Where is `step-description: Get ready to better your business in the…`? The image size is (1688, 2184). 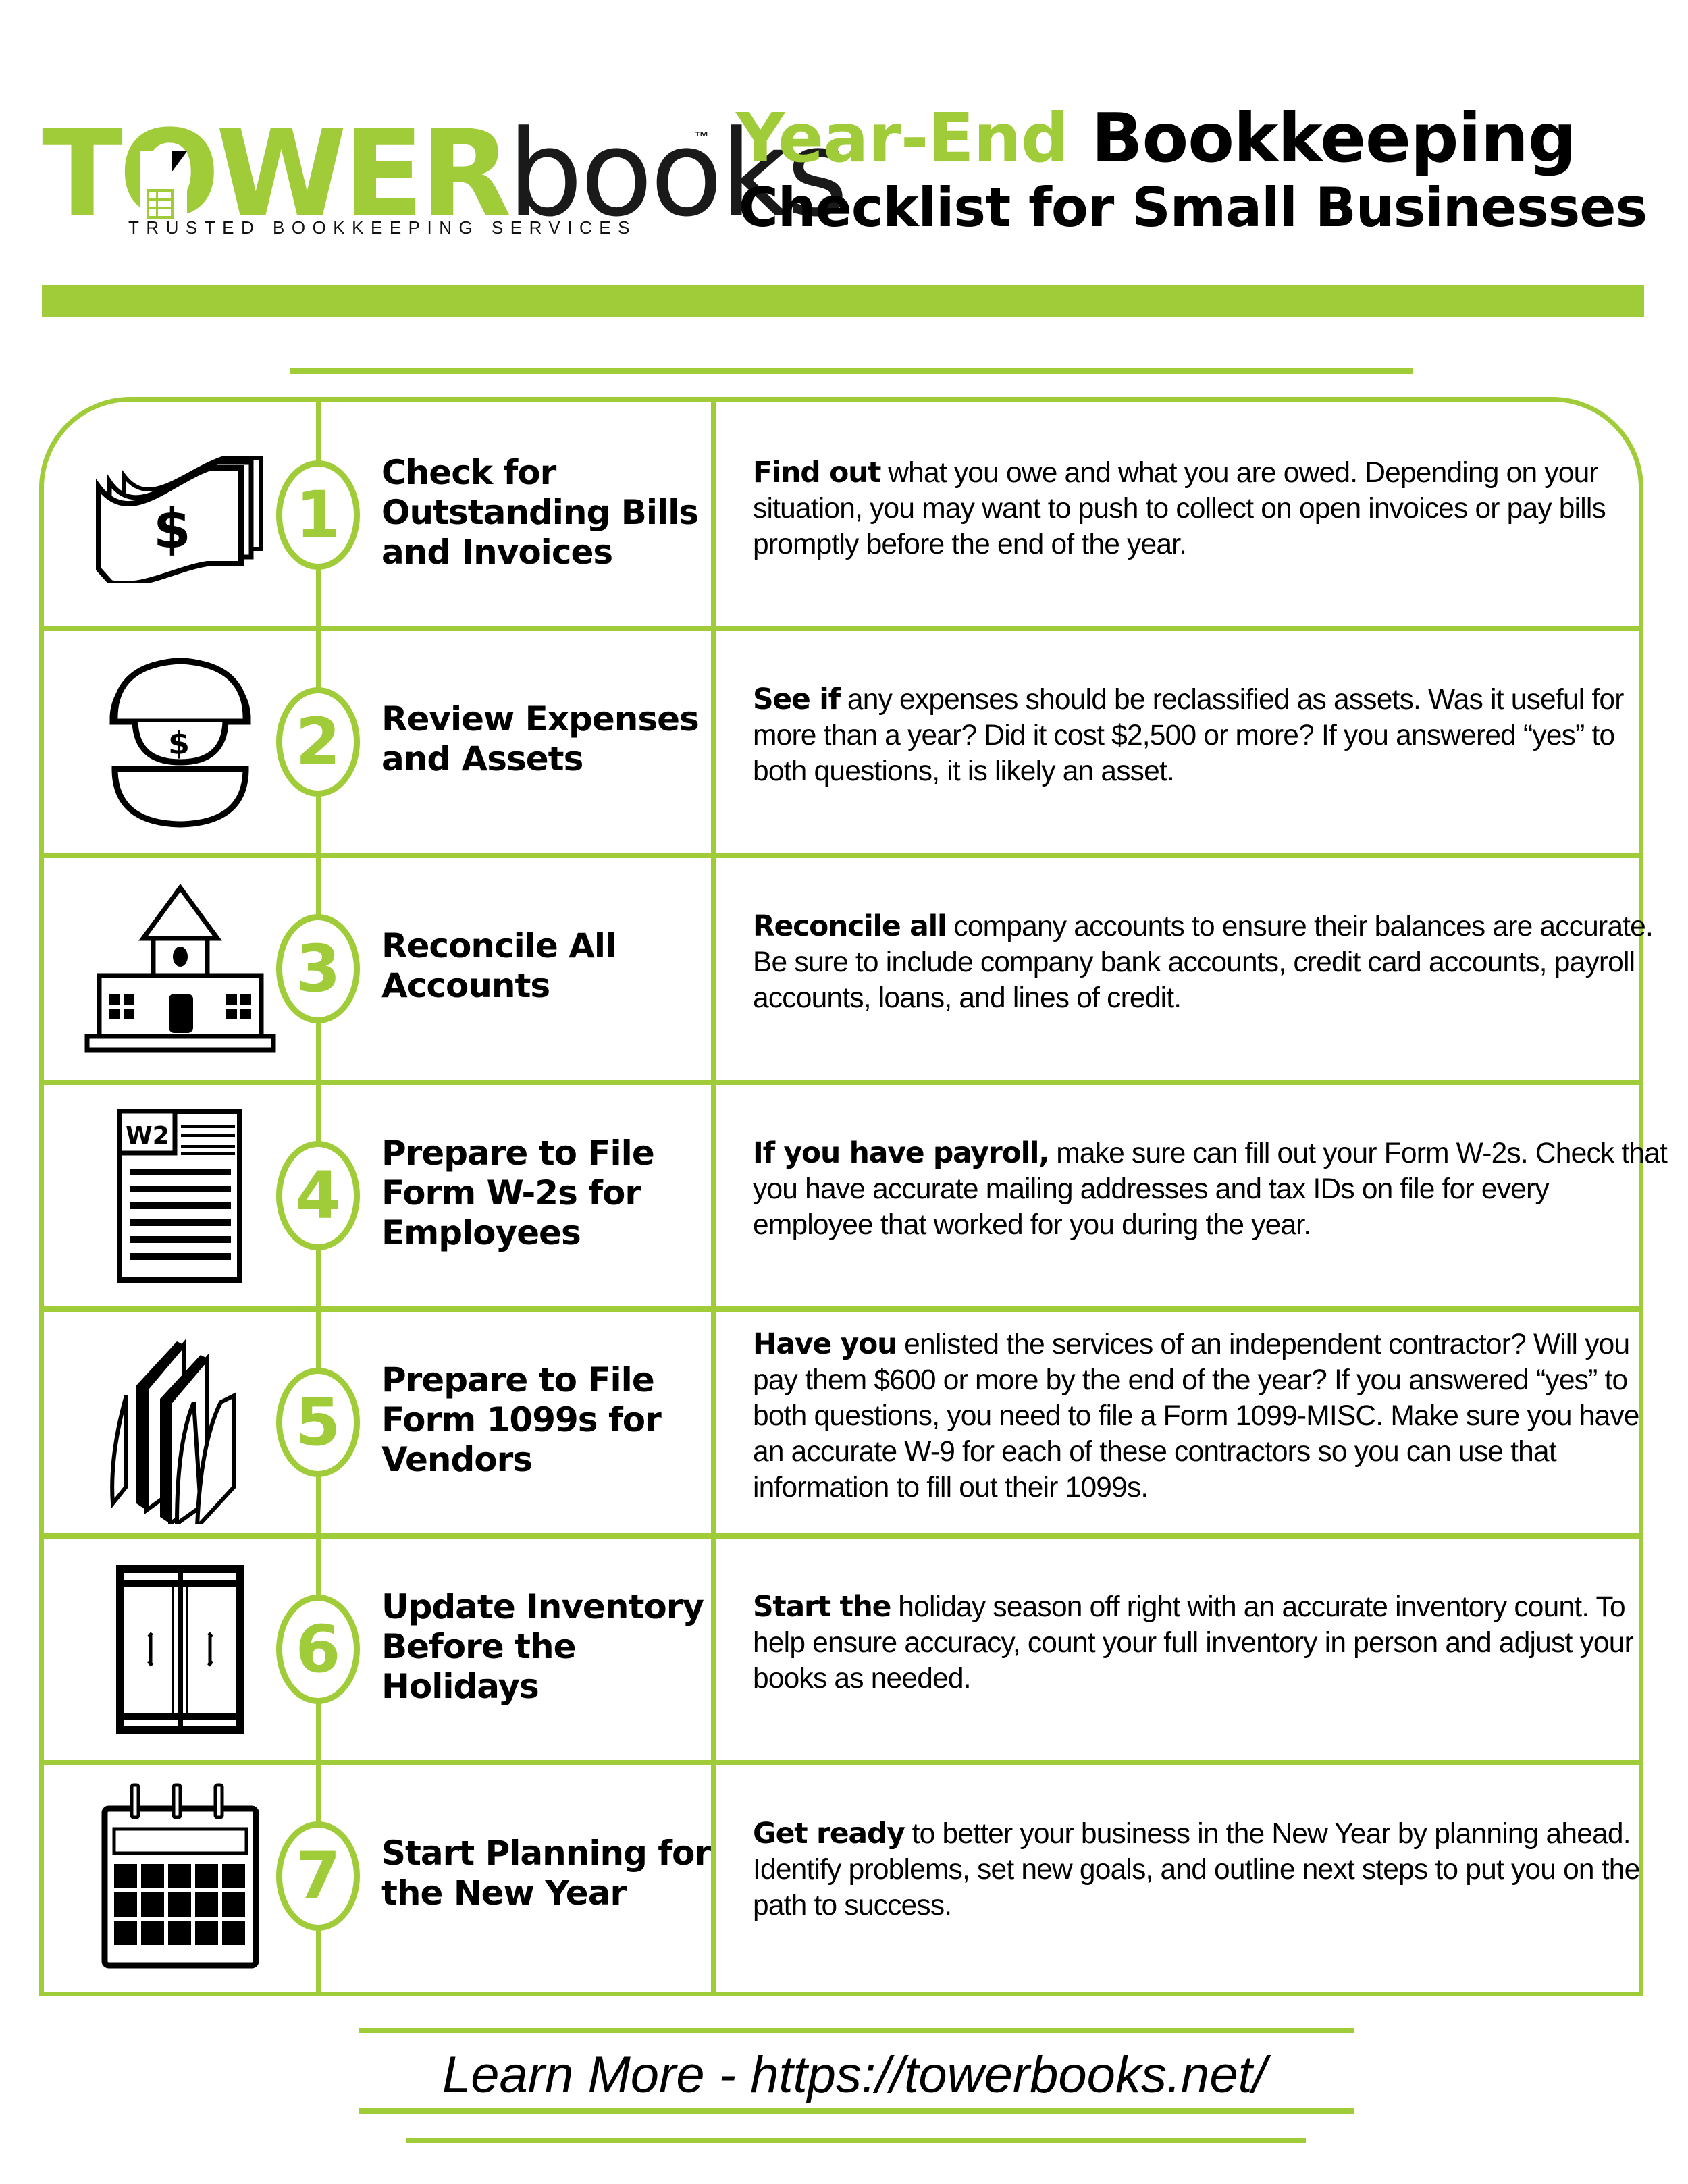
step-description: Get ready to better your business in the… is located at coordinates (1212, 1869).